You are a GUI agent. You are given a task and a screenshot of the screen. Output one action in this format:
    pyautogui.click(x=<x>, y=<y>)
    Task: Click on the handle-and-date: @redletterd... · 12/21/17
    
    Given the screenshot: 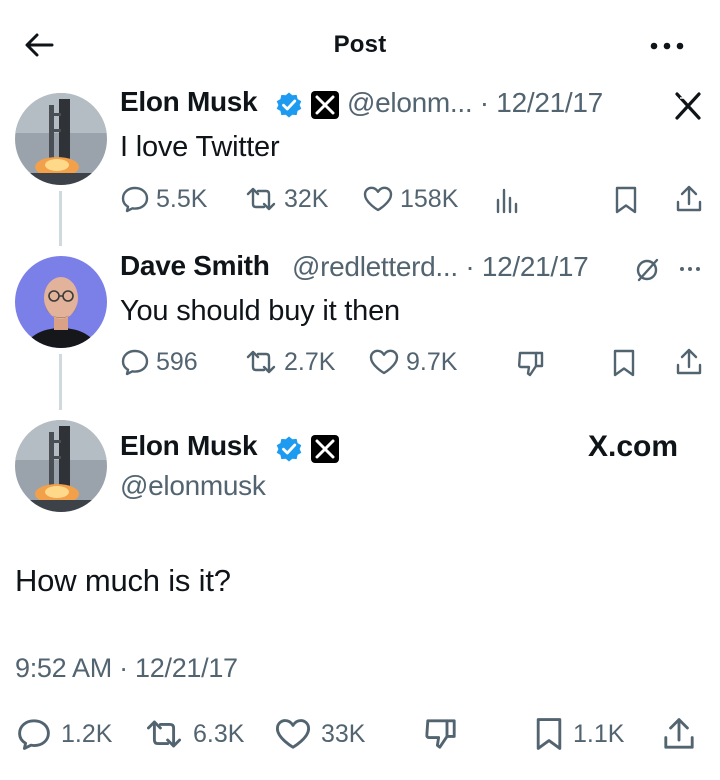 What is the action you would take?
    pyautogui.click(x=440, y=267)
    